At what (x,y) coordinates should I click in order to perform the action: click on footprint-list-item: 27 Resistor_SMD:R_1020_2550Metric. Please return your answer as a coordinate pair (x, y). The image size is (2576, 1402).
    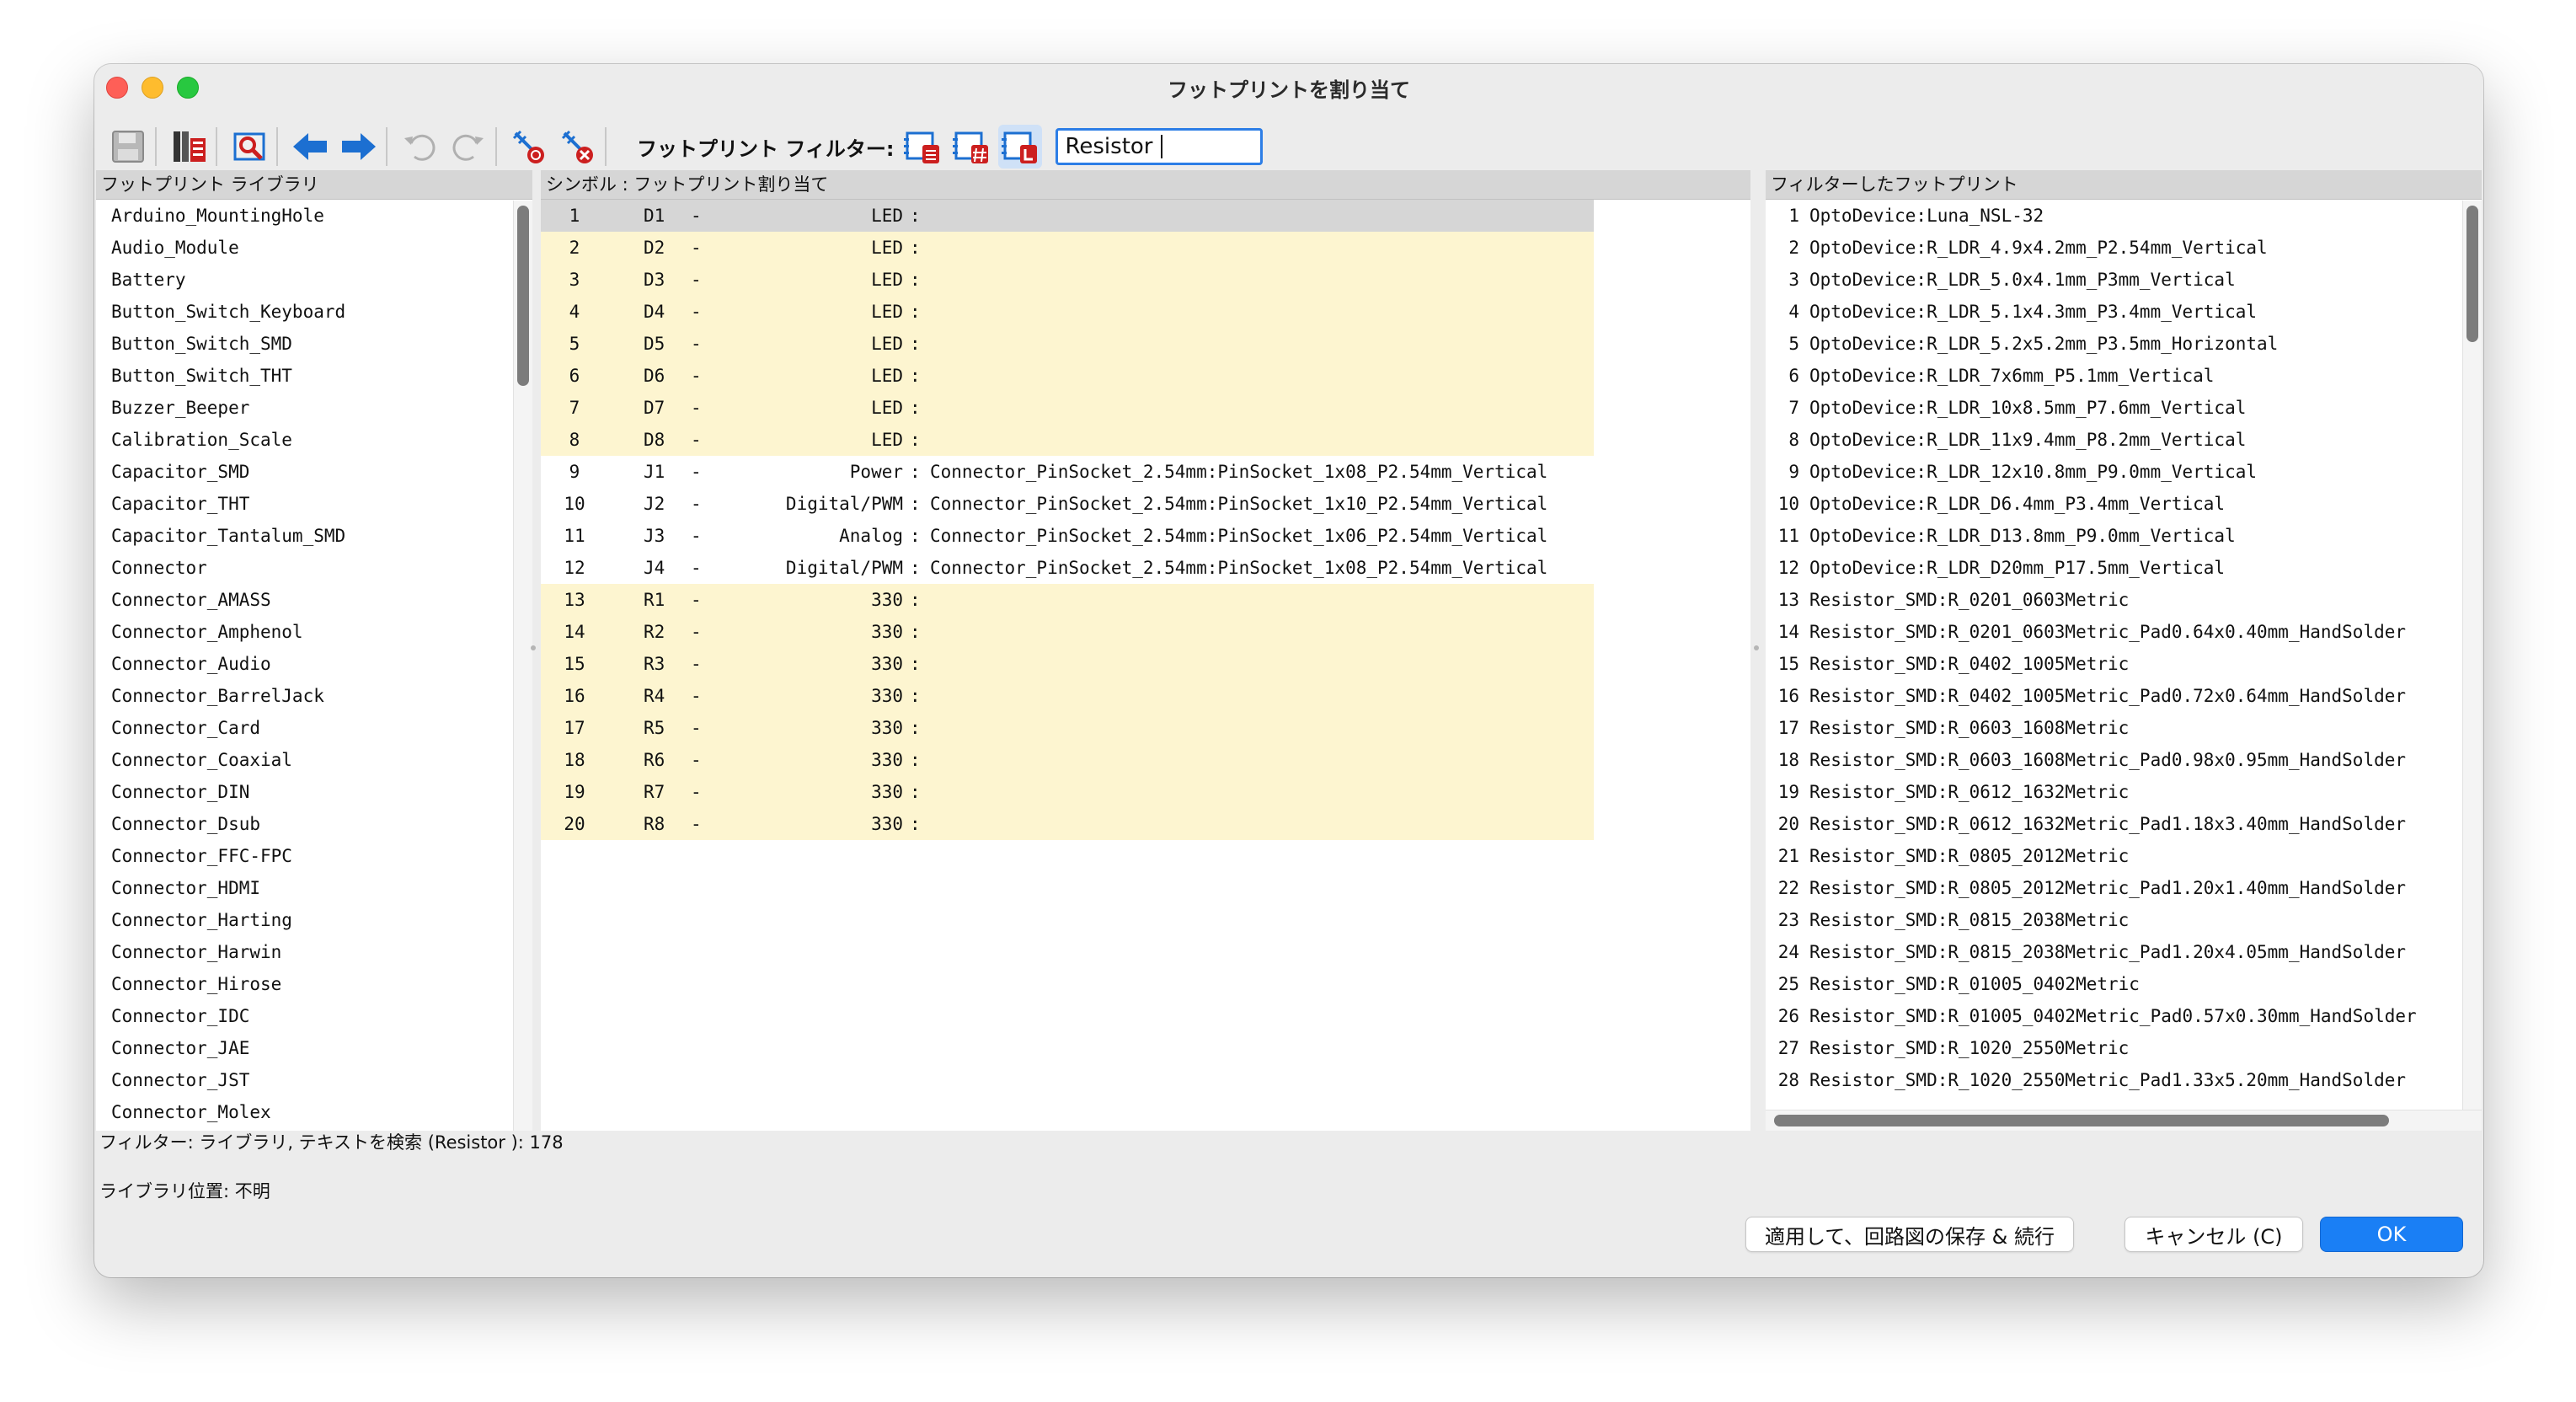
    Looking at the image, I should click on (2124, 1048).